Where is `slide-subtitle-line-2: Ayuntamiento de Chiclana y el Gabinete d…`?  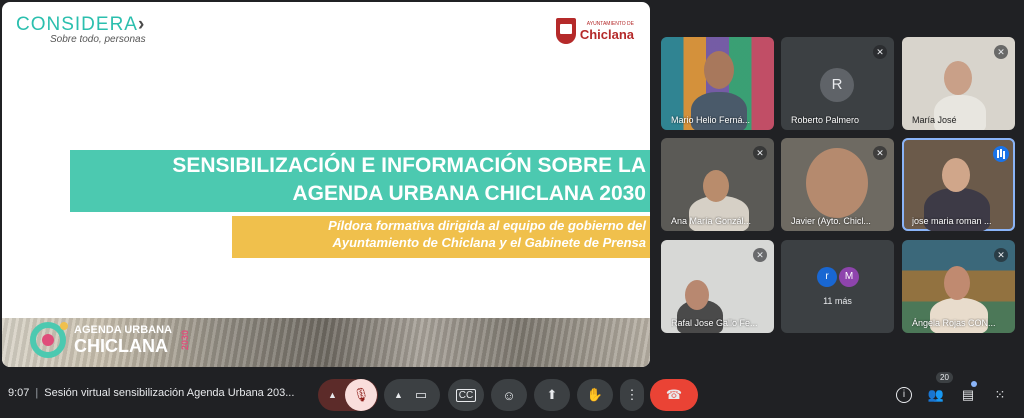
slide-subtitle-line-2: Ayuntamiento de Chiclana y el Gabinete d… is located at coordinates (489, 242).